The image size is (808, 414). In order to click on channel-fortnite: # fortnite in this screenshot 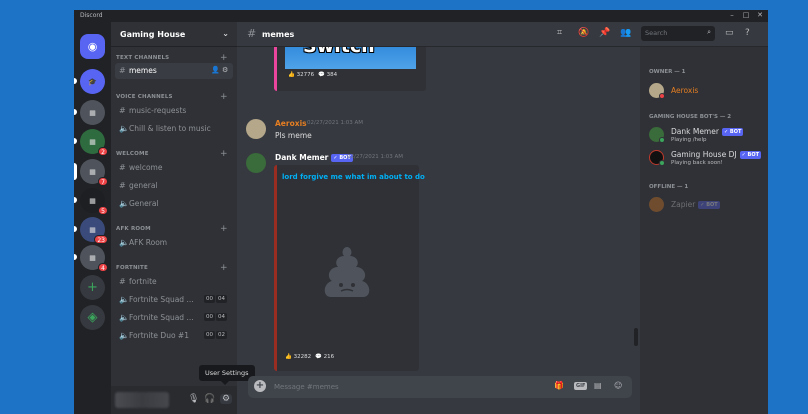, I will do `click(174, 282)`.